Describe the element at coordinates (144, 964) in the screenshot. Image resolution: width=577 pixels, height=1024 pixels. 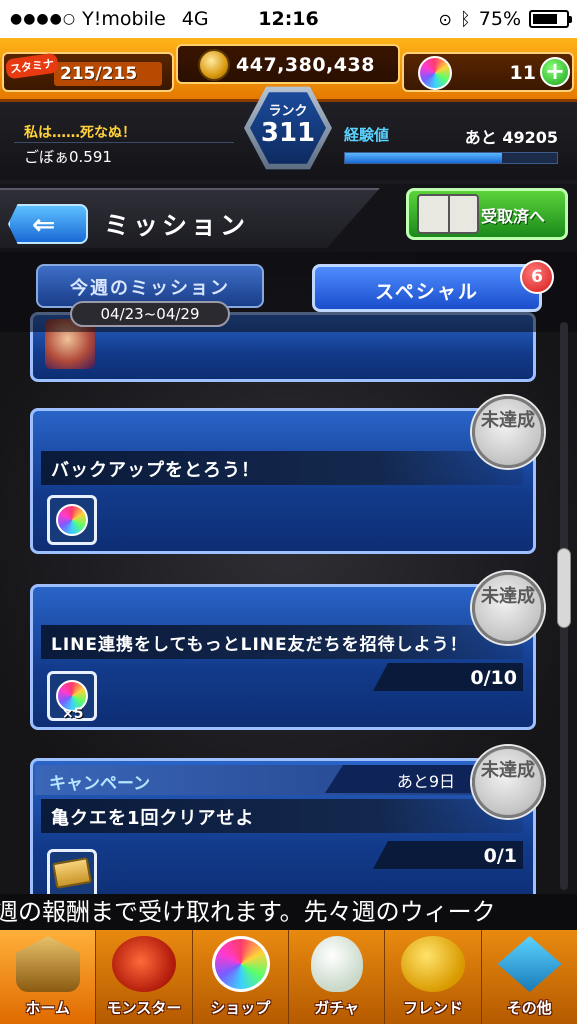
I see `monster-icon` at that location.